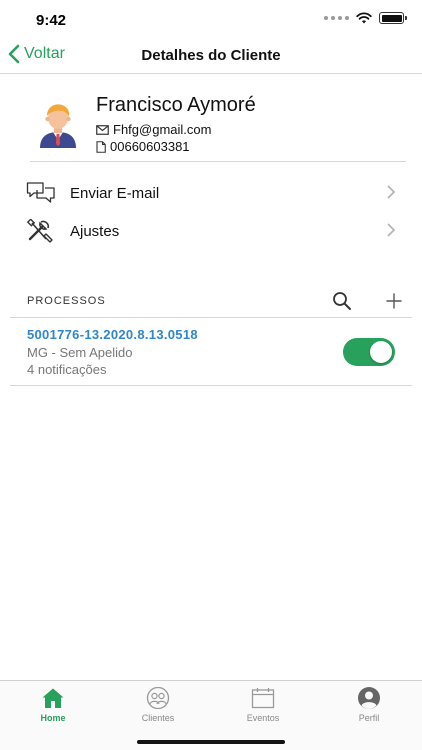 The height and width of the screenshot is (750, 422). What do you see at coordinates (369, 718) in the screenshot?
I see `tab-profile-label: Perfil` at bounding box center [369, 718].